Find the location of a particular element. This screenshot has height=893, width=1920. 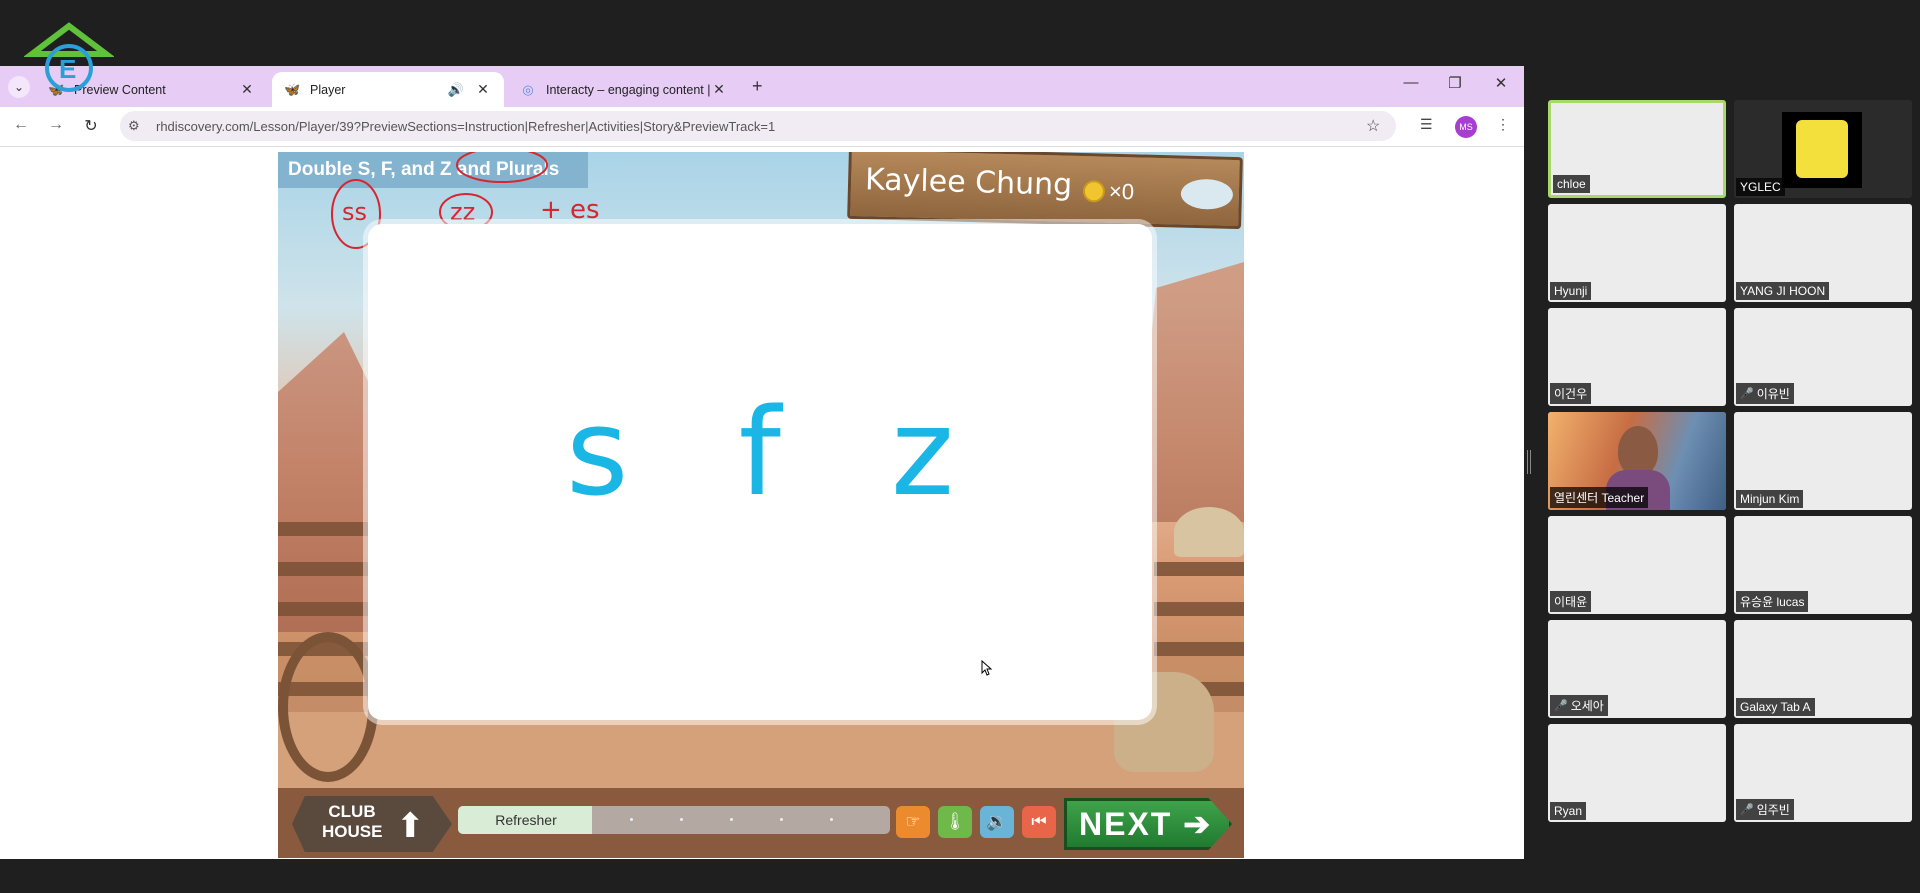

participant-tile: 🎤 오세아 is located at coordinates (1637, 669).